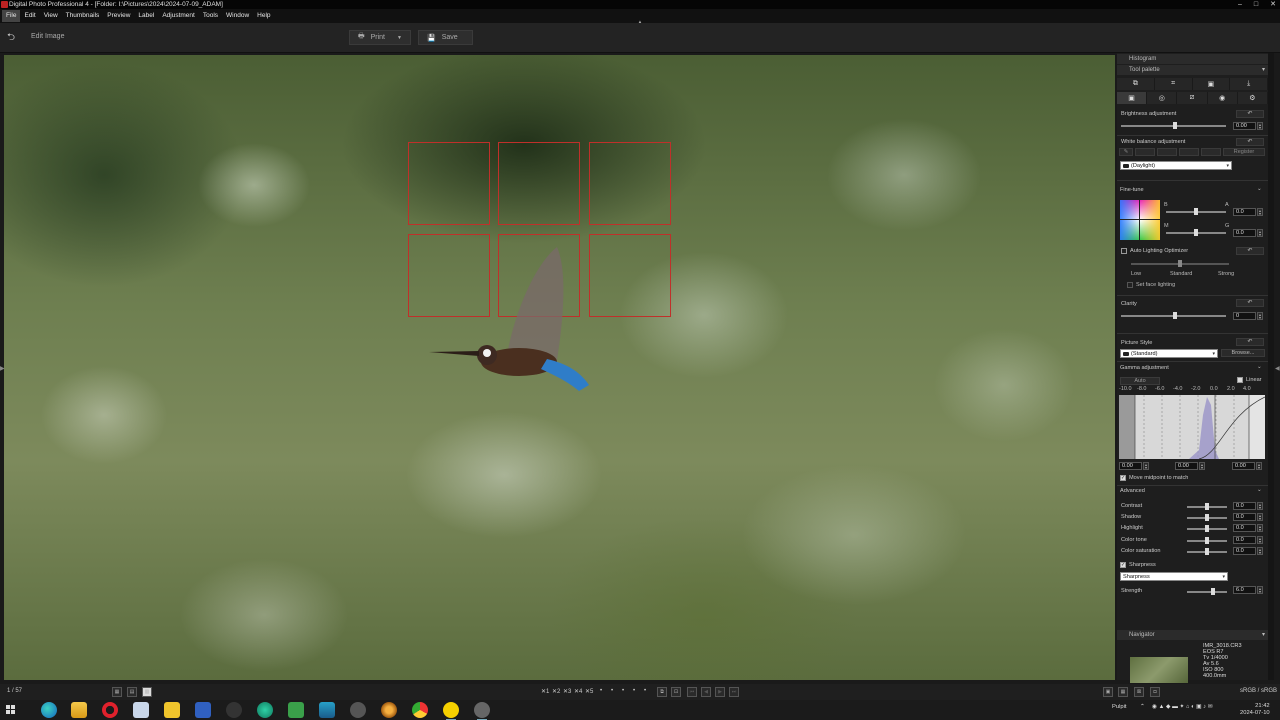 The width and height of the screenshot is (1280, 720). What do you see at coordinates (1207, 506) in the screenshot?
I see `contrast-slider` at bounding box center [1207, 506].